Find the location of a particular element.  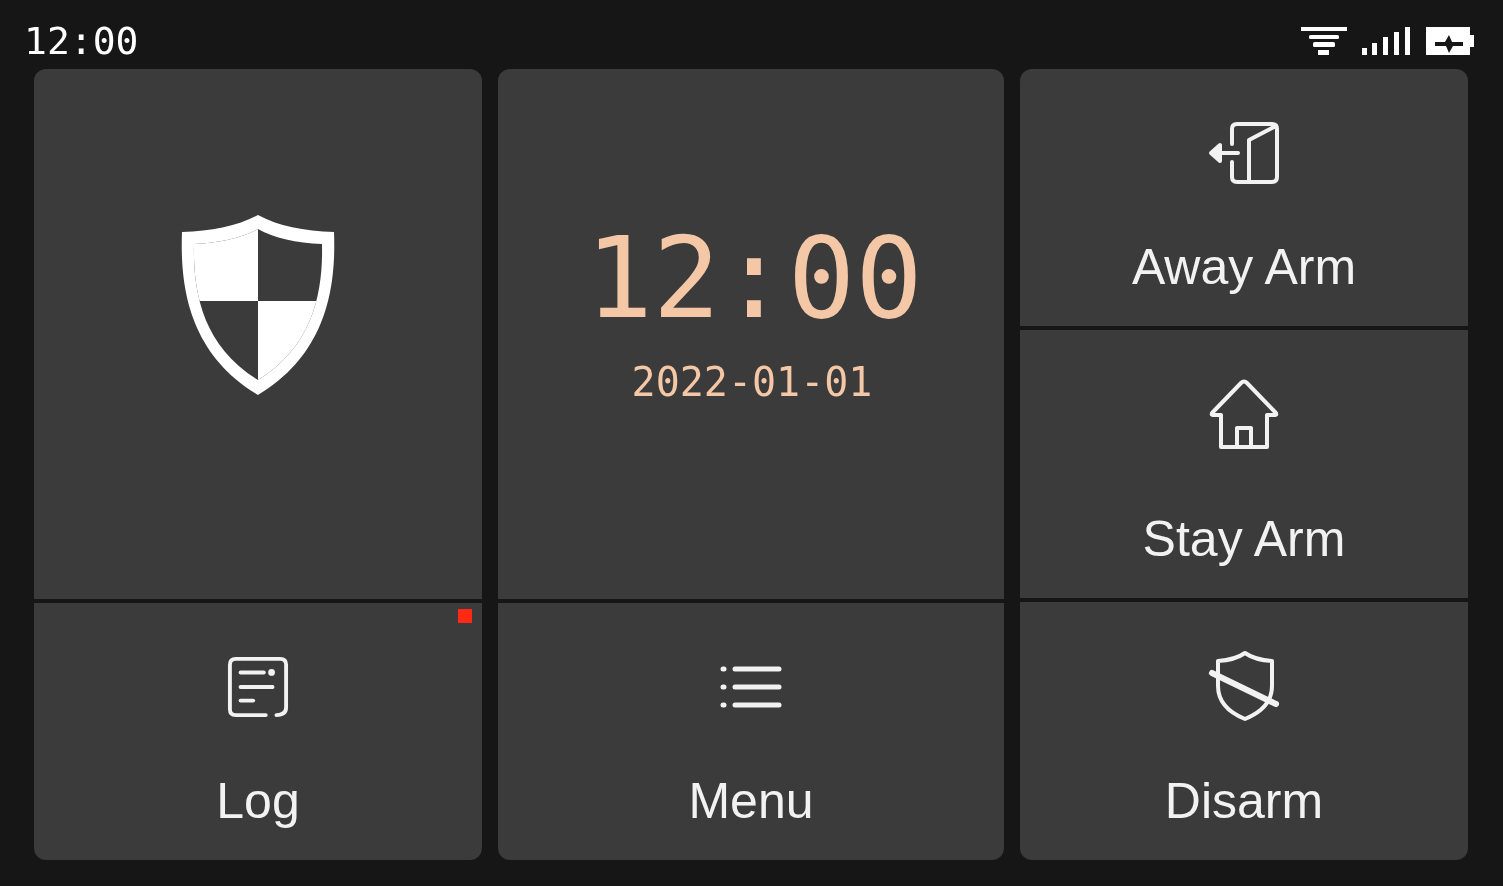

clock-time: 12:00 is located at coordinates (754, 278).